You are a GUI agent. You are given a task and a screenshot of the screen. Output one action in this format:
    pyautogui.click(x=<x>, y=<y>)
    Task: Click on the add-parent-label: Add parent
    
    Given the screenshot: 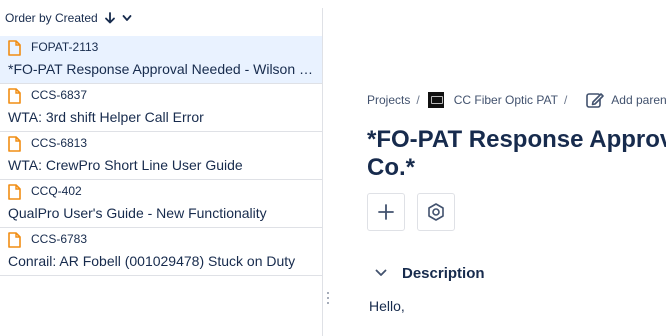 What is the action you would take?
    pyautogui.click(x=638, y=100)
    